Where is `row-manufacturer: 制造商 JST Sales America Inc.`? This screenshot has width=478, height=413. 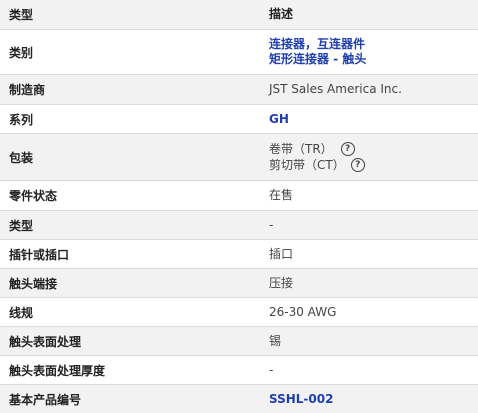 row-manufacturer: 制造商 JST Sales America Inc. is located at coordinates (239, 90).